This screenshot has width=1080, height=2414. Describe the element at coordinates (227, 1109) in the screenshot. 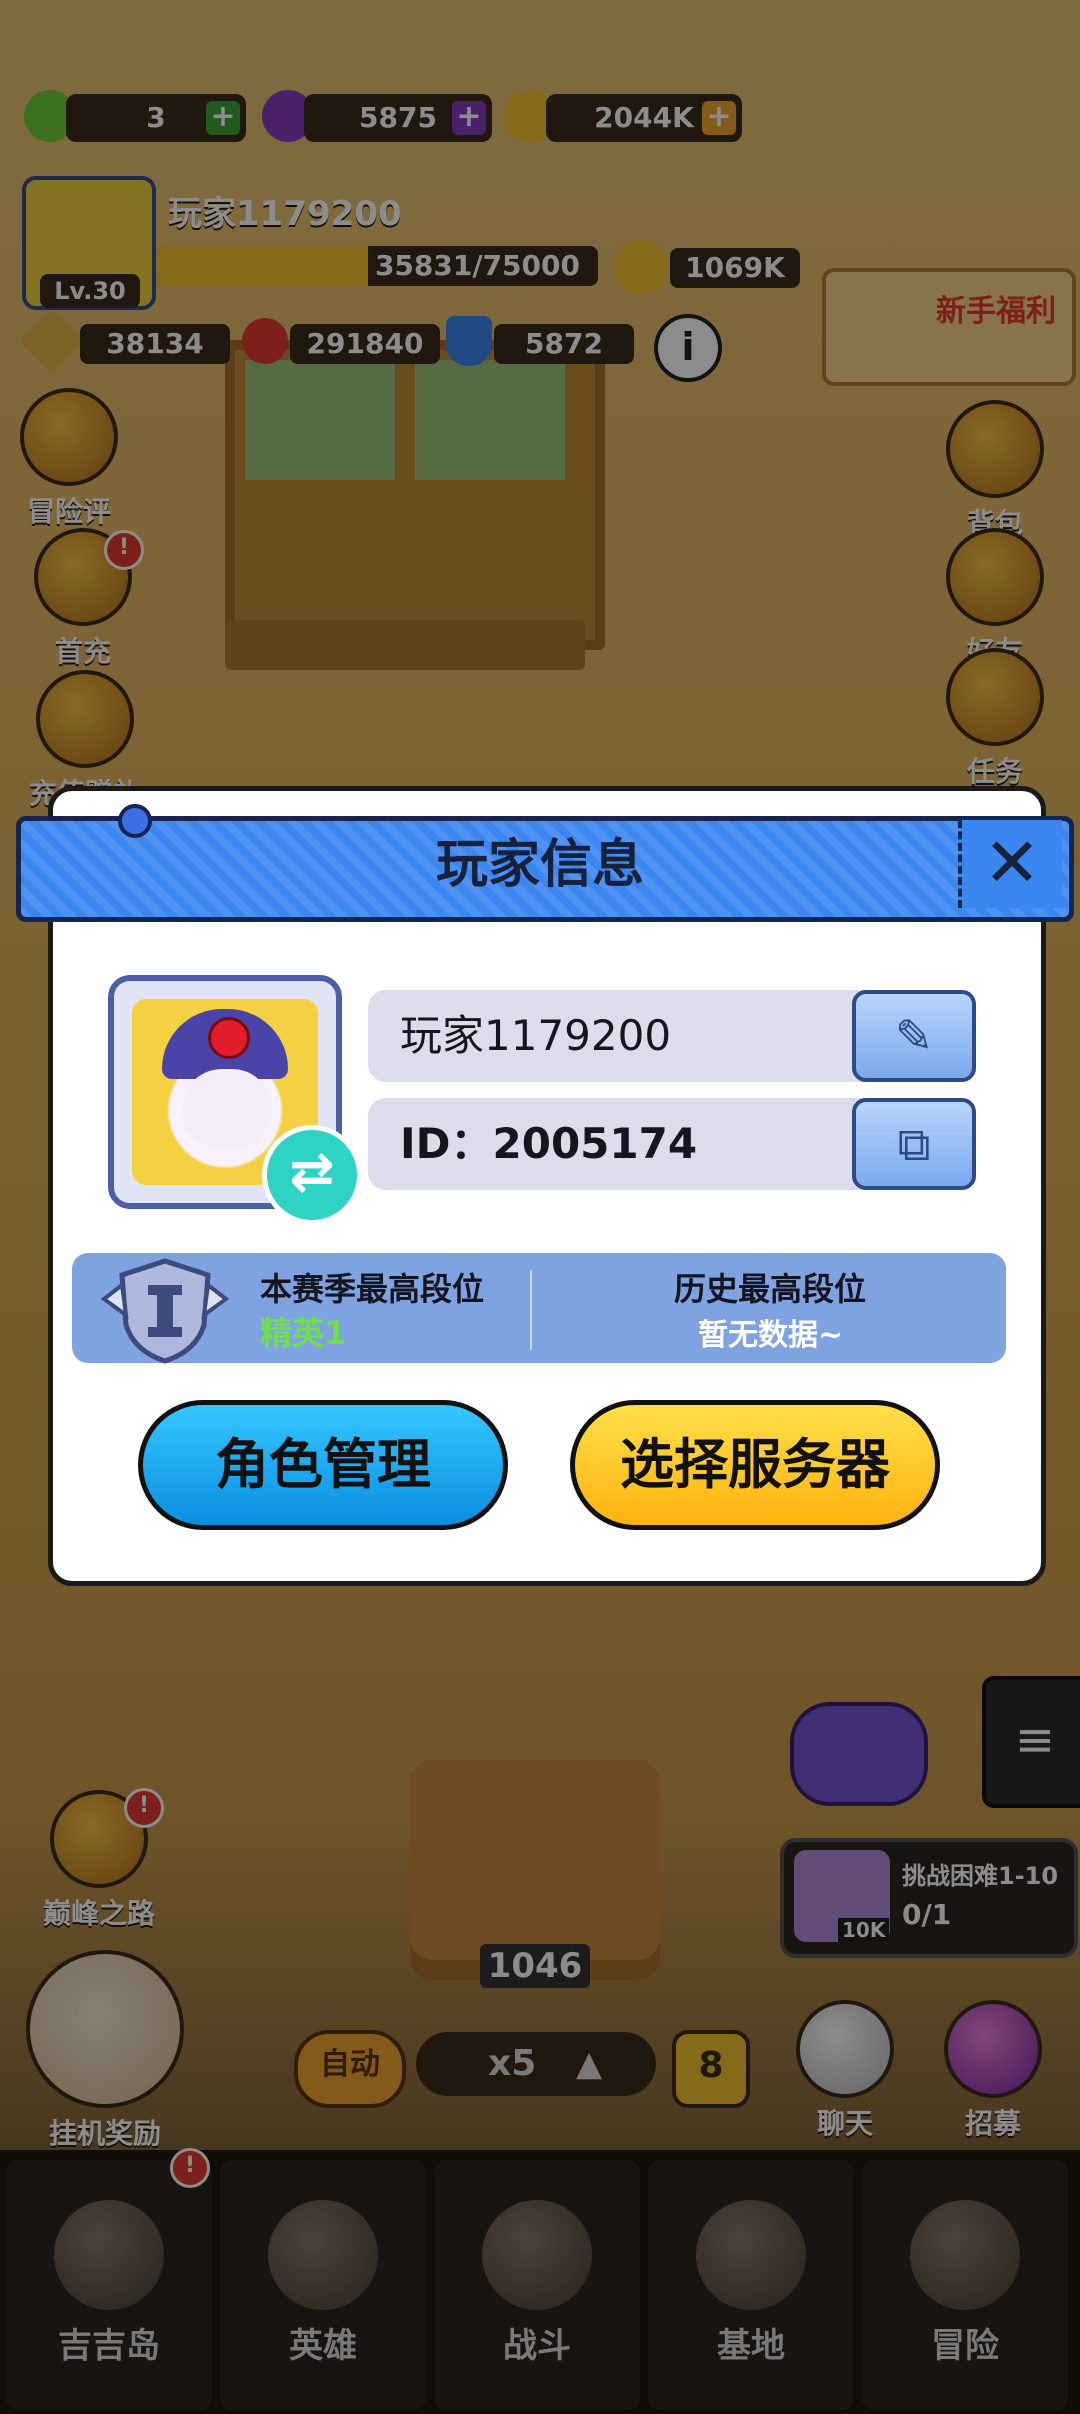

I see `avatar-face` at that location.